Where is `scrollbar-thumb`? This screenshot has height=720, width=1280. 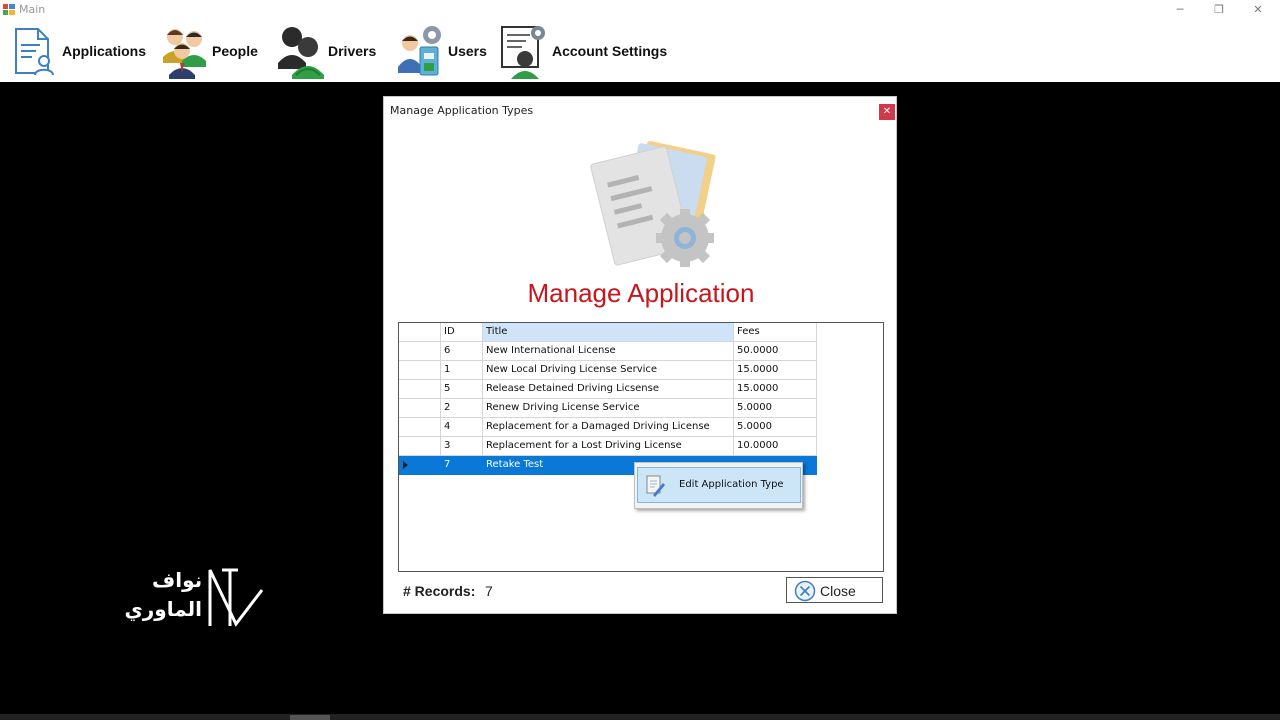 scrollbar-thumb is located at coordinates (310, 717).